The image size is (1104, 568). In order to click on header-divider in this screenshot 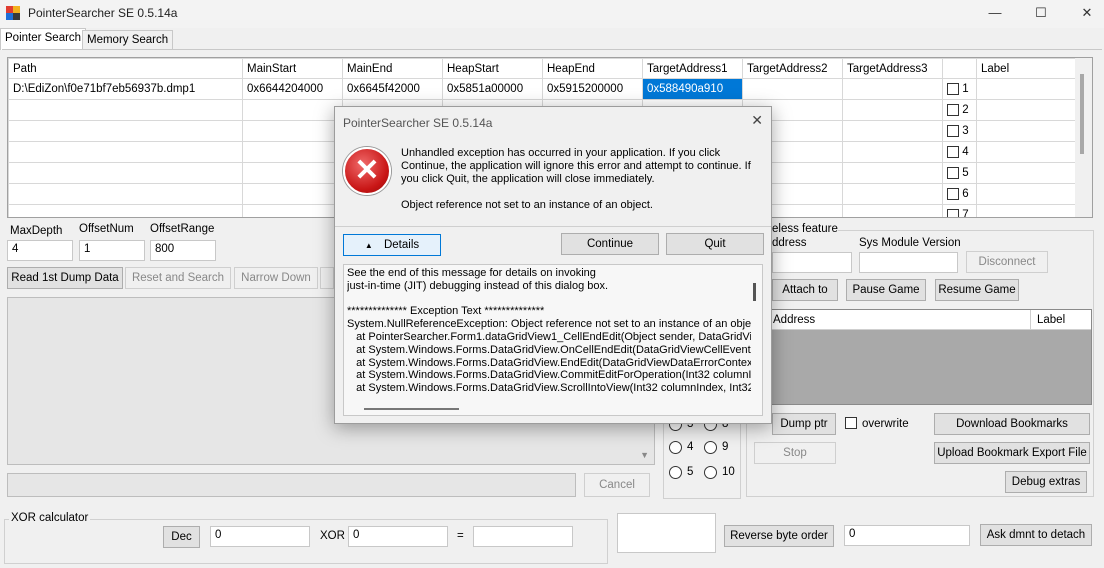, I will do `click(1030, 320)`.